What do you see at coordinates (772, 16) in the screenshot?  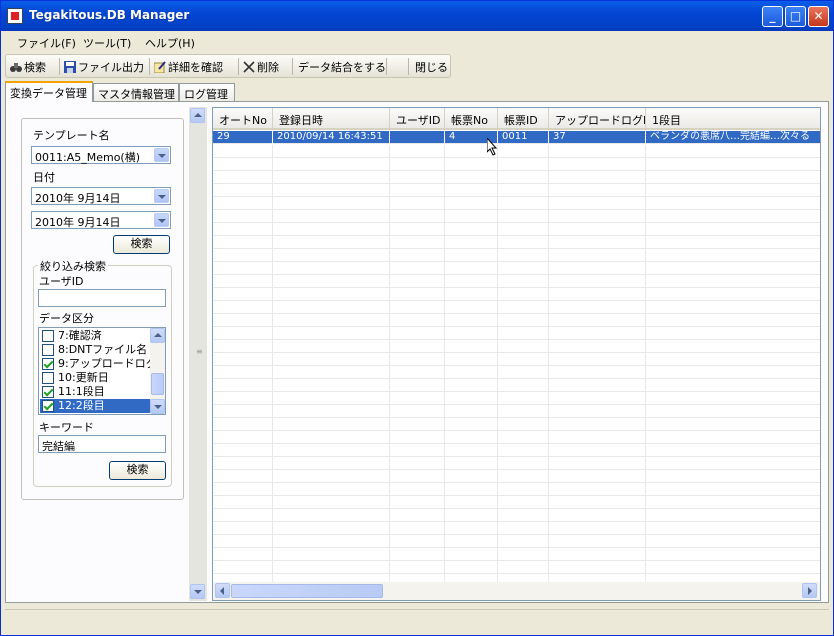 I see `minimize-button: _` at bounding box center [772, 16].